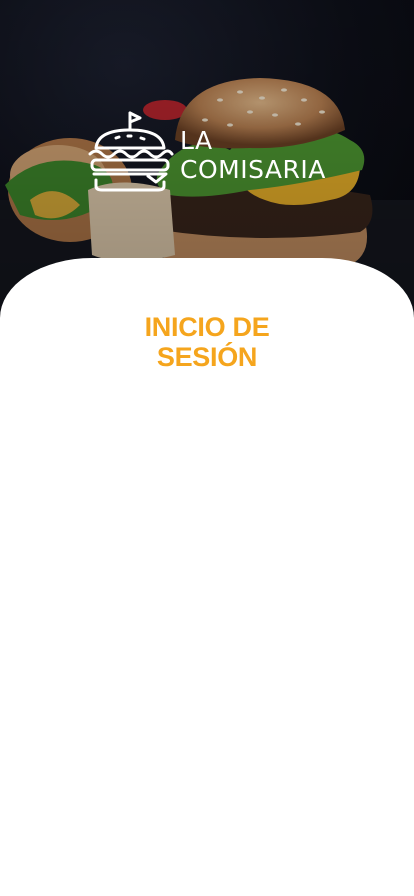  Describe the element at coordinates (253, 169) in the screenshot. I see `brand-name-line2: COMISARIA` at that location.